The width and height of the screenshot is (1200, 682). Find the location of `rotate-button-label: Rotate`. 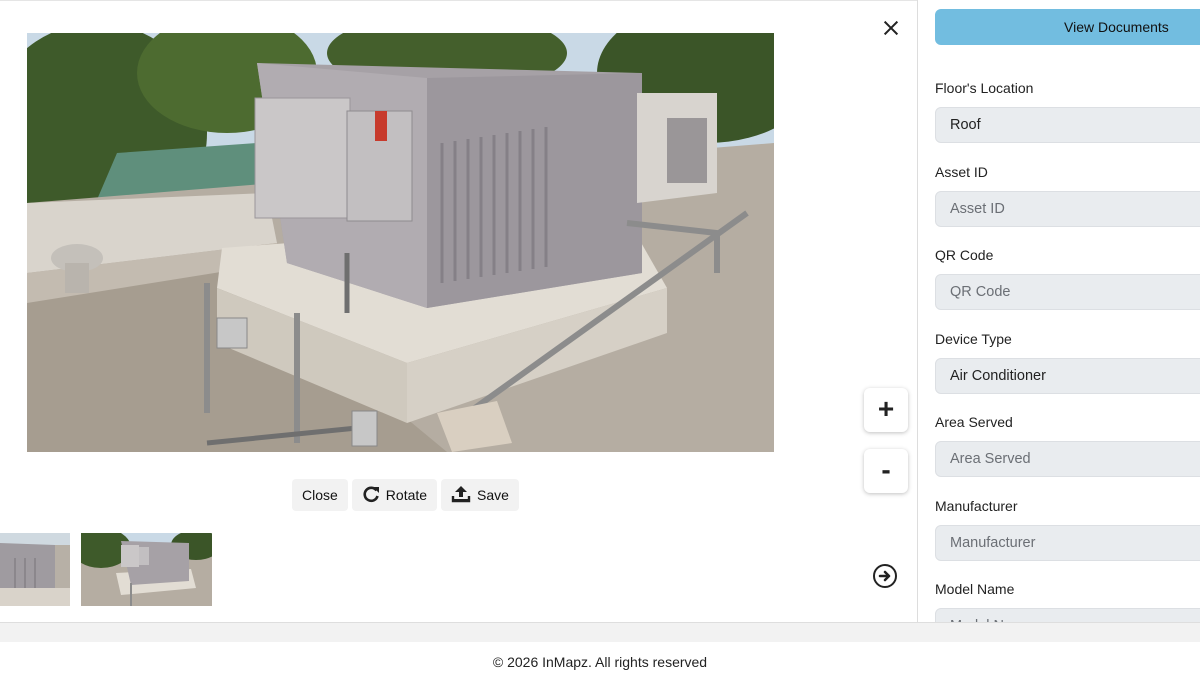

rotate-button-label: Rotate is located at coordinates (406, 495).